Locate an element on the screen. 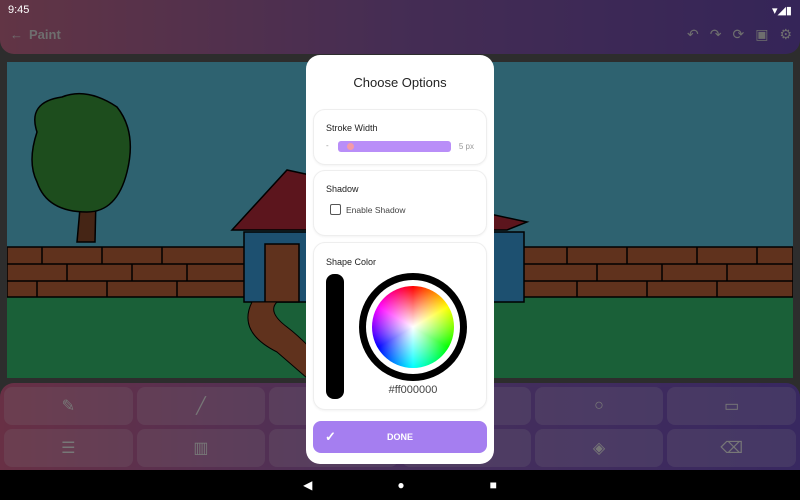 The image size is (800, 500). stroke-width-label: Stroke Width is located at coordinates (352, 128).